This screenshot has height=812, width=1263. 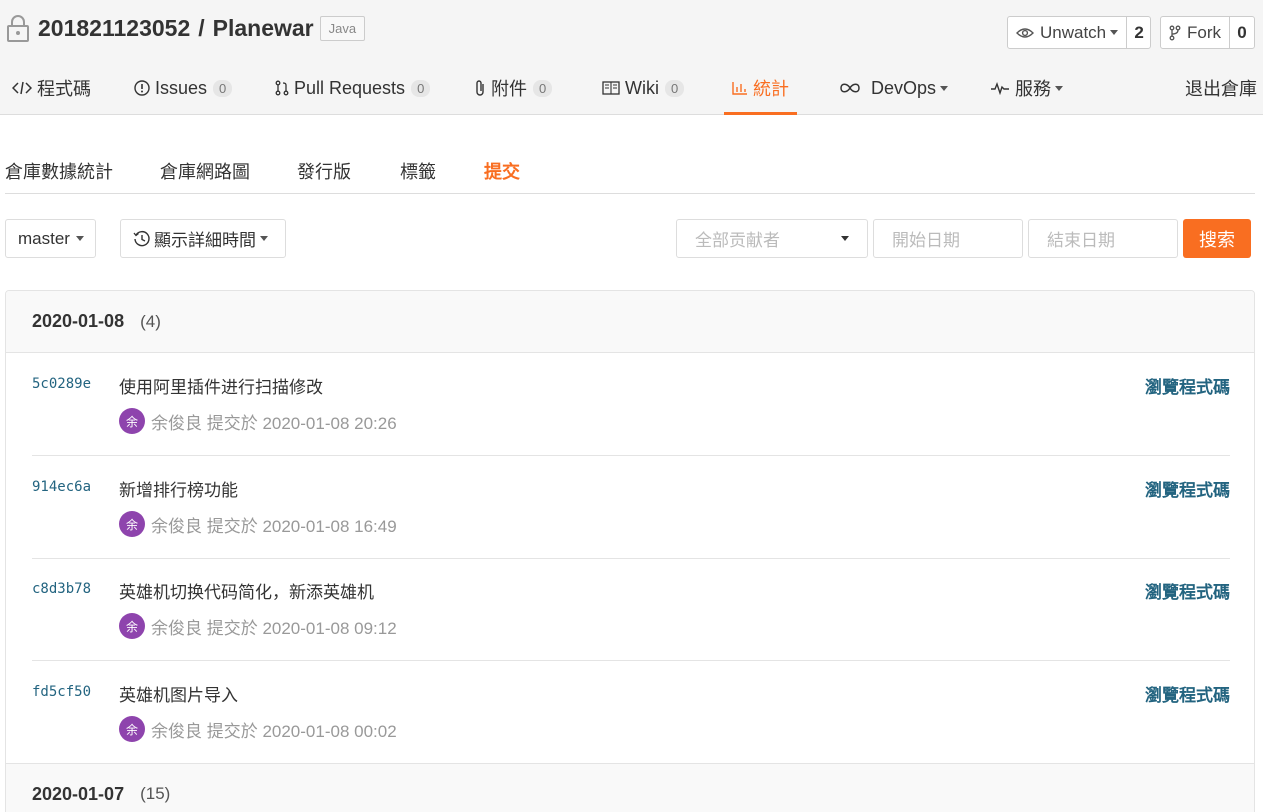 I want to click on fork-button: Fork, so click(x=1195, y=32).